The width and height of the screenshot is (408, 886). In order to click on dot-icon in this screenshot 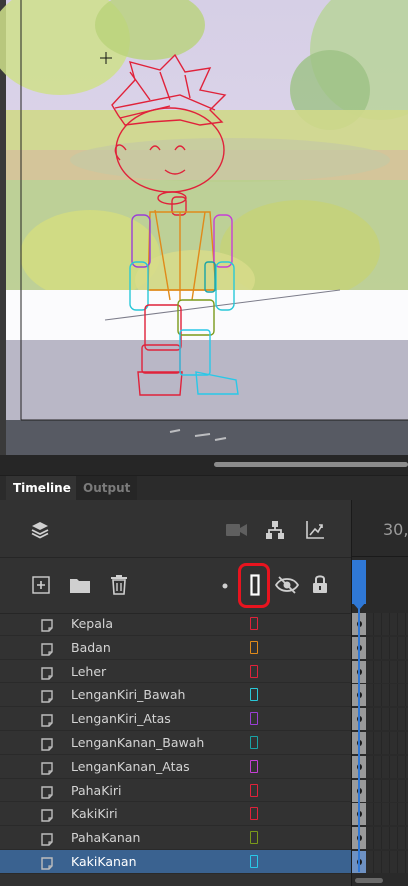, I will do `click(225, 586)`.